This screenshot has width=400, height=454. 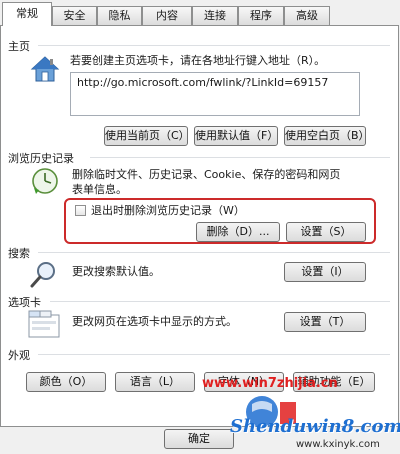 What do you see at coordinates (19, 46) in the screenshot?
I see `home-section-title: 主页` at bounding box center [19, 46].